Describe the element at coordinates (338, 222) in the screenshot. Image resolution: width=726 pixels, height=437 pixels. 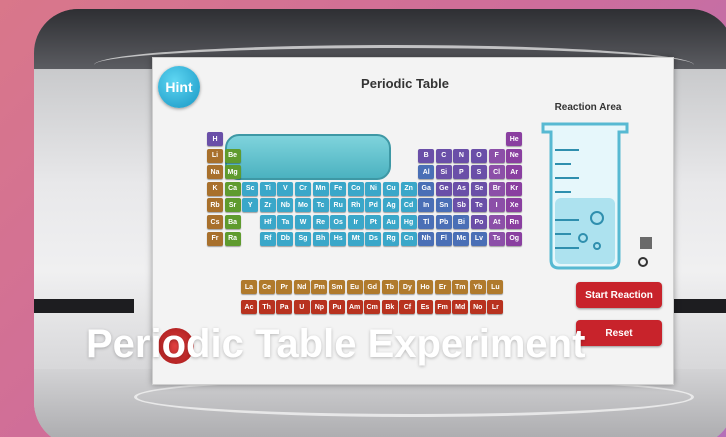
I see `element-os: Os` at that location.